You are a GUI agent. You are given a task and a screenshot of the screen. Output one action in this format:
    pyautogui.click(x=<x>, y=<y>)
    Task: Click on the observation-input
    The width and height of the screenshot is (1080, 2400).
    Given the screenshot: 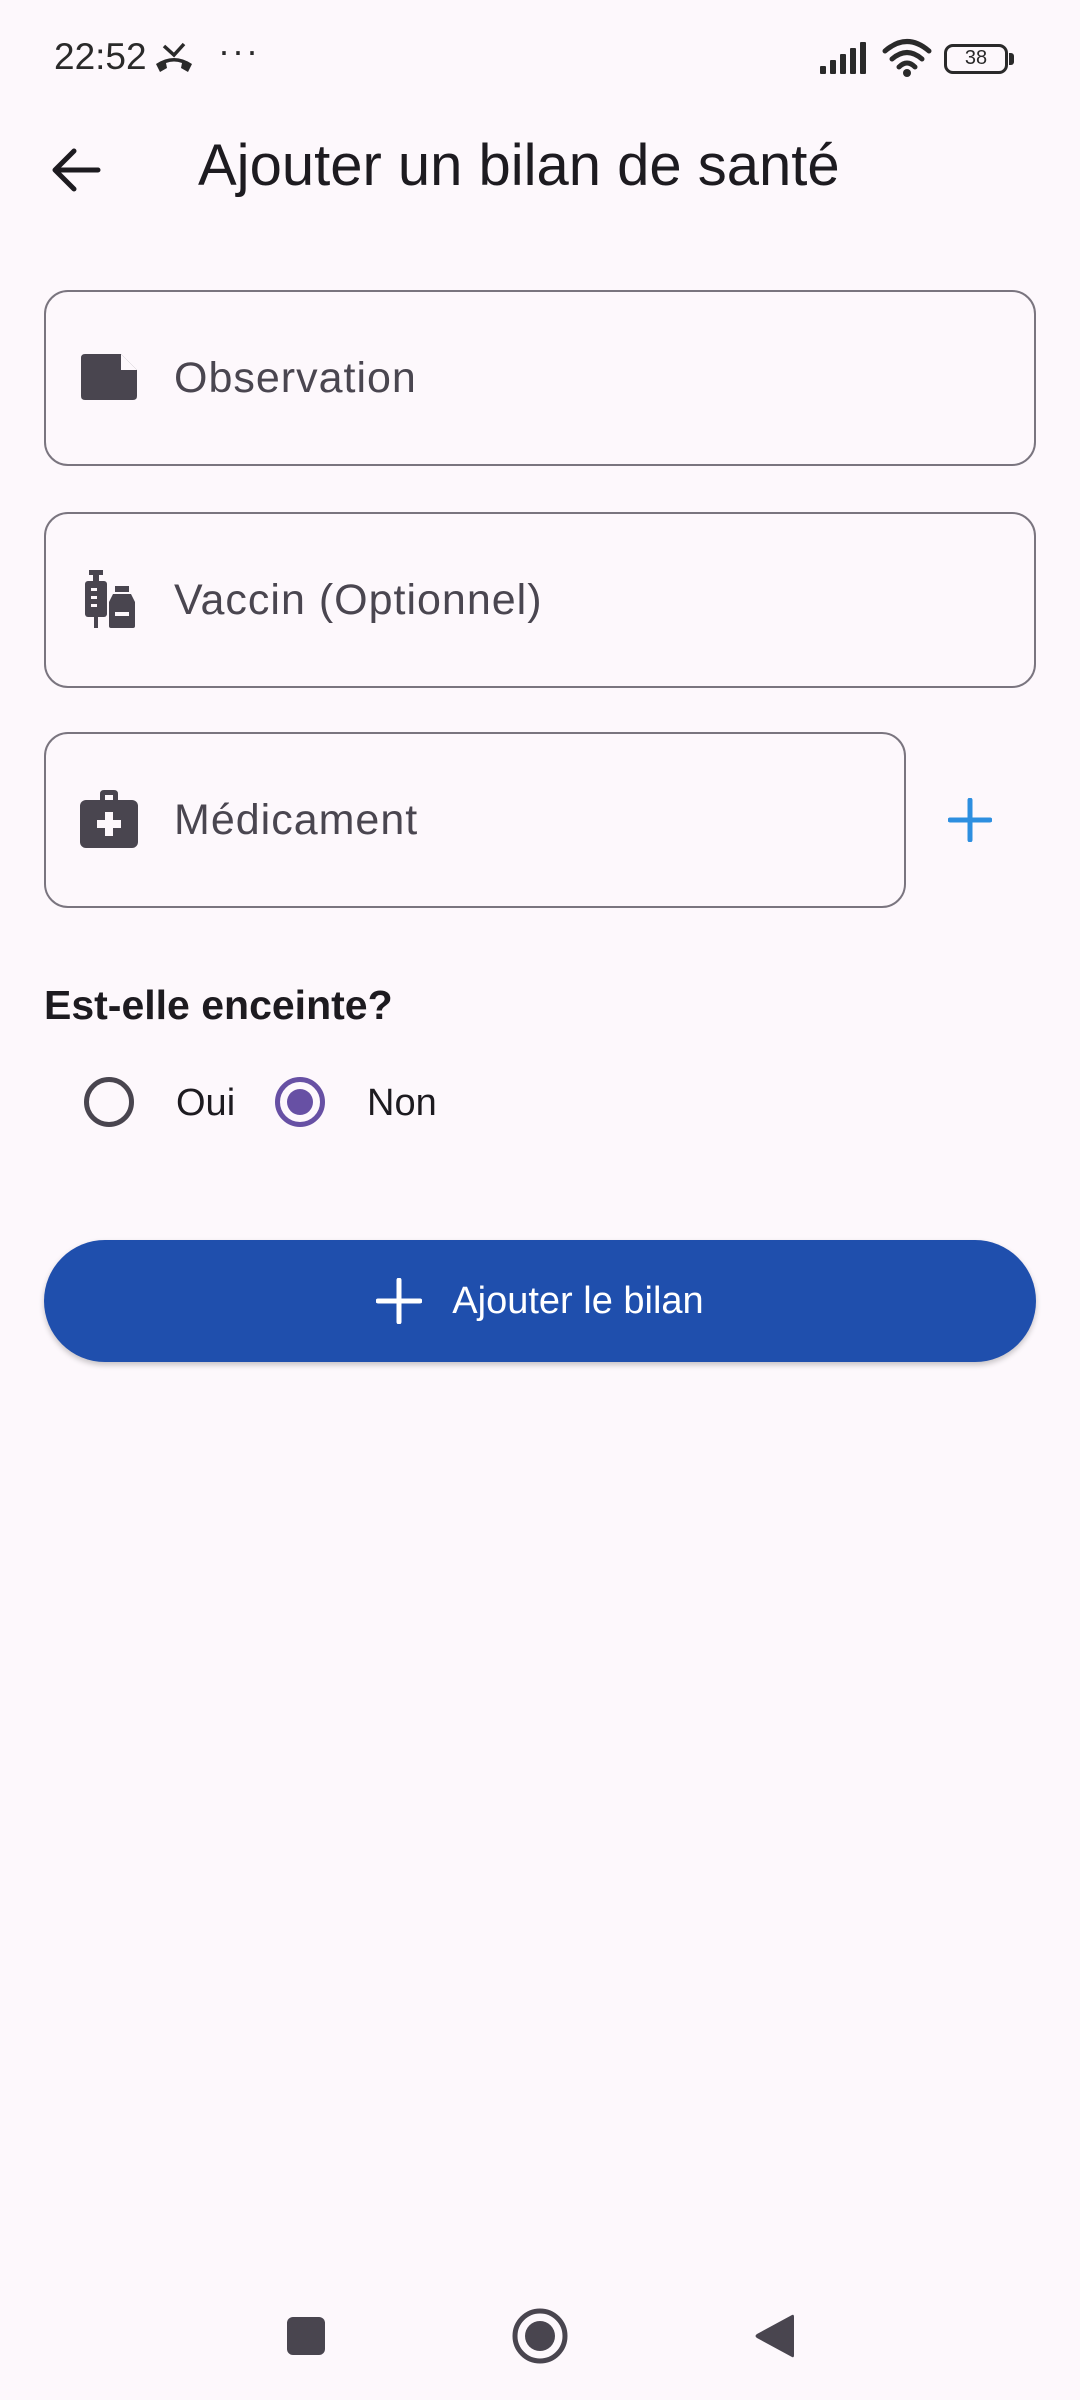 What is the action you would take?
    pyautogui.click(x=592, y=378)
    